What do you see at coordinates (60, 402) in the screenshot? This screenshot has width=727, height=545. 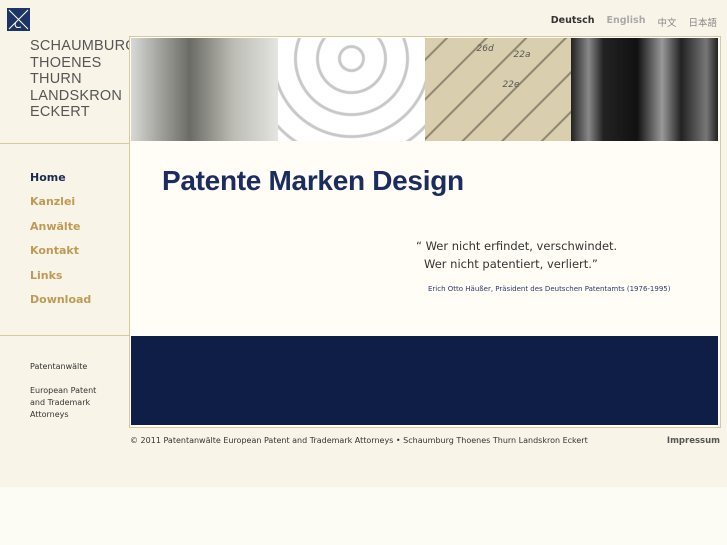 I see `tagline-text: and Trademark` at bounding box center [60, 402].